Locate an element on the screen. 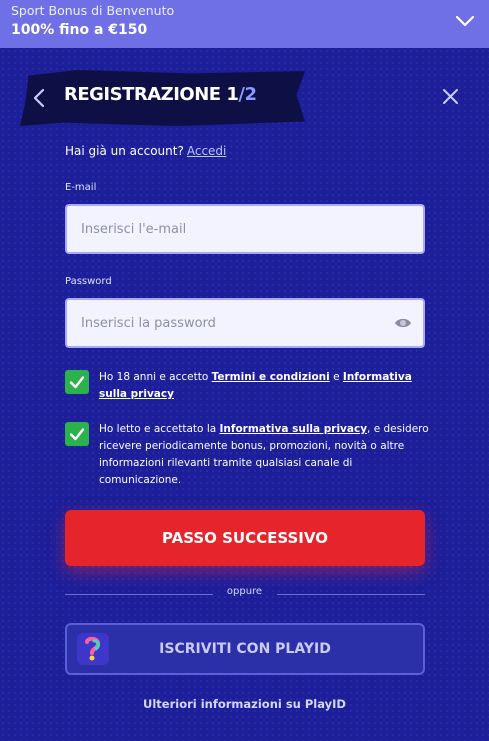 Image resolution: width=489 pixels, height=741 pixels. login-link: Accedi is located at coordinates (207, 151).